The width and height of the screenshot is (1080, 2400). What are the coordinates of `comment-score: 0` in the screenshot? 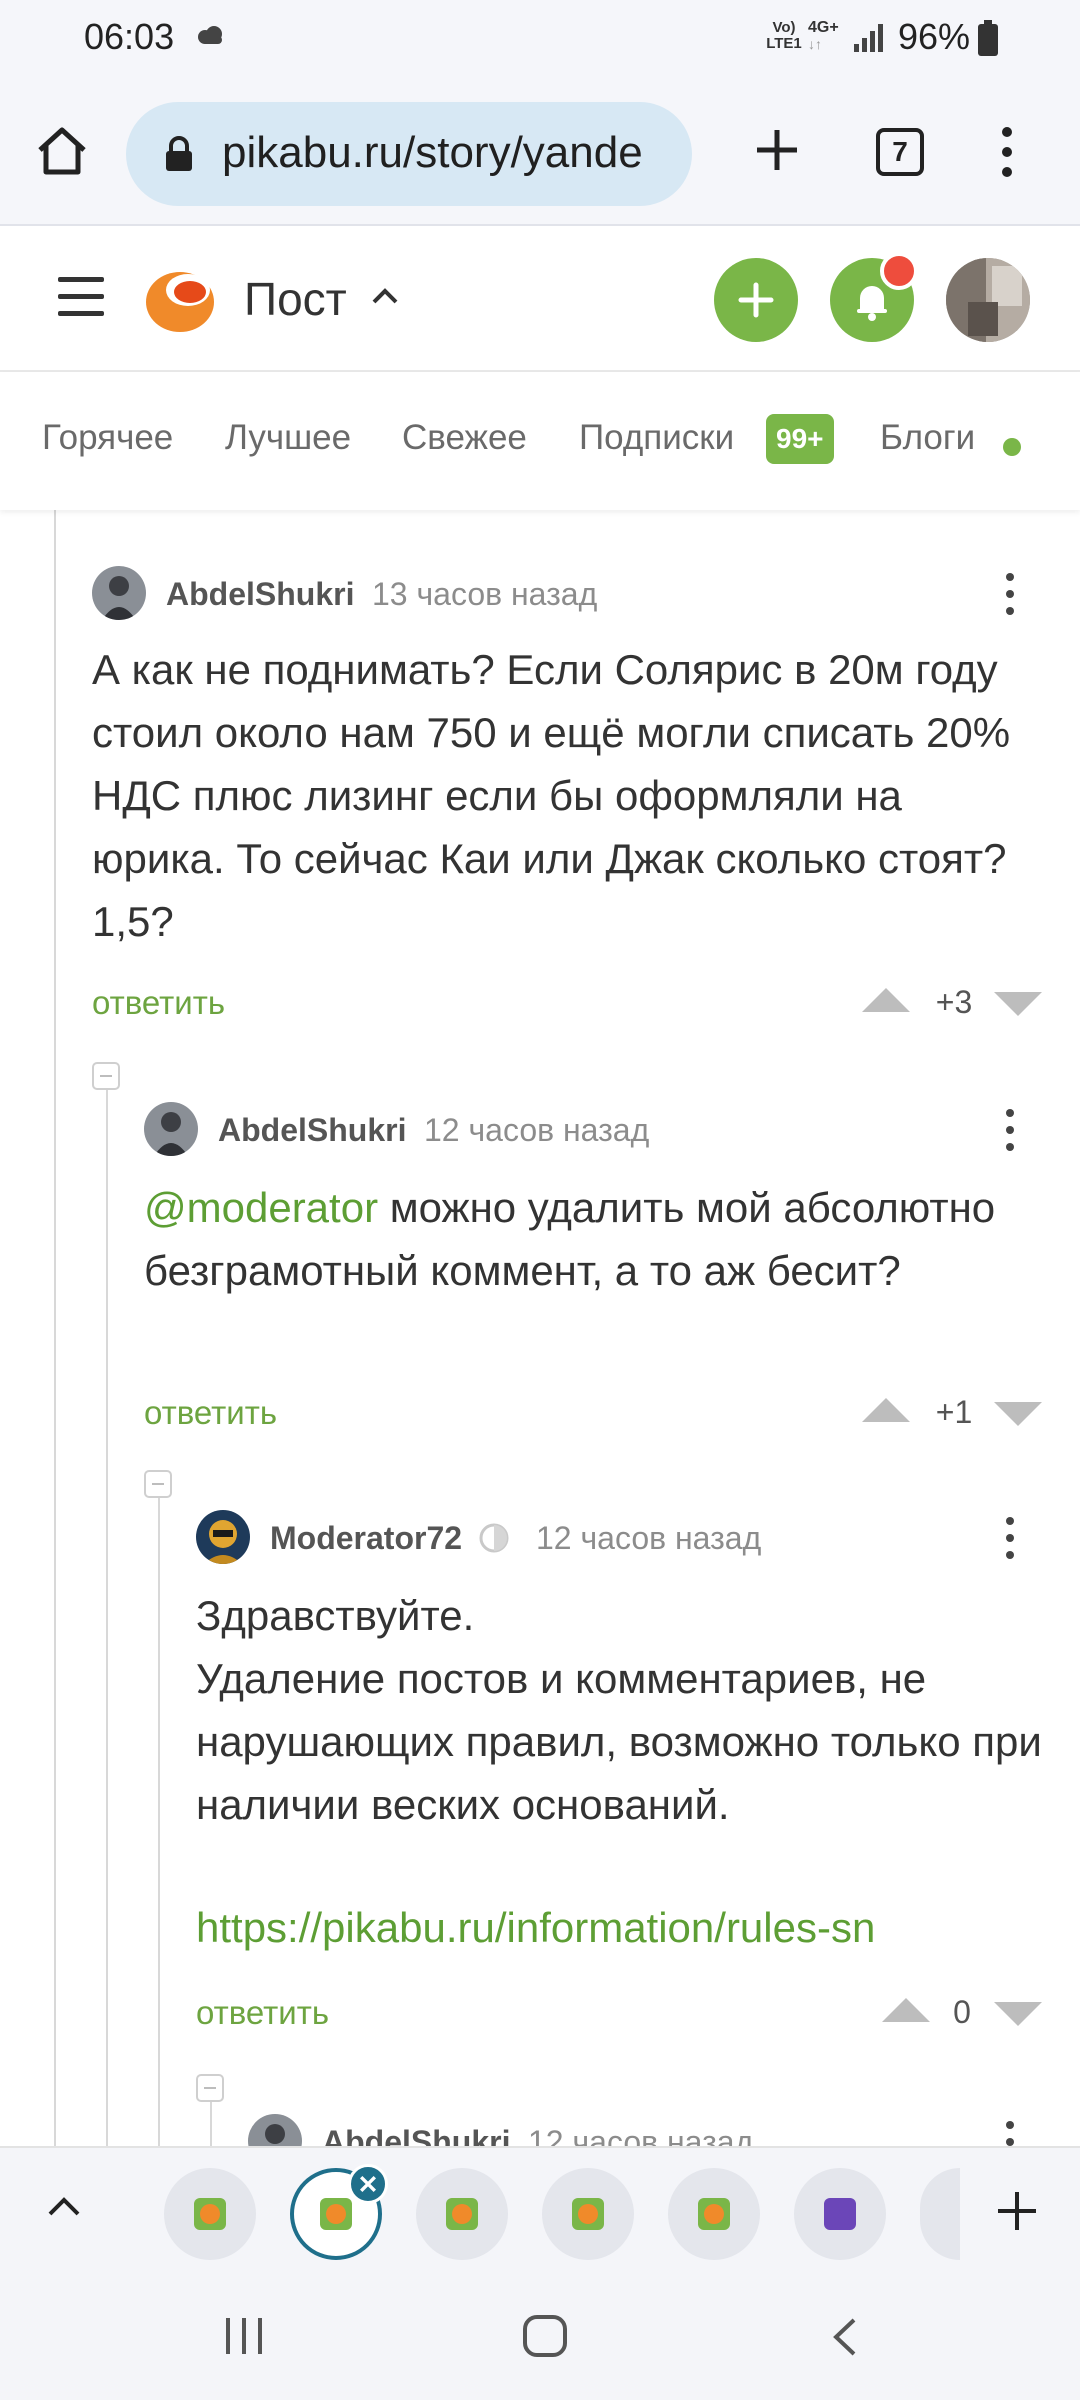 It's located at (962, 2012).